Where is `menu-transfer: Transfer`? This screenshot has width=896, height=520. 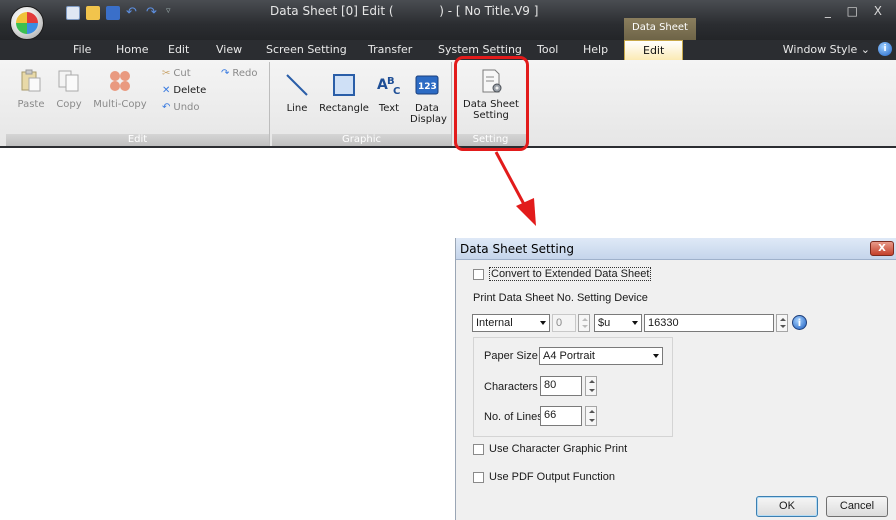
menu-transfer: Transfer is located at coordinates (390, 49).